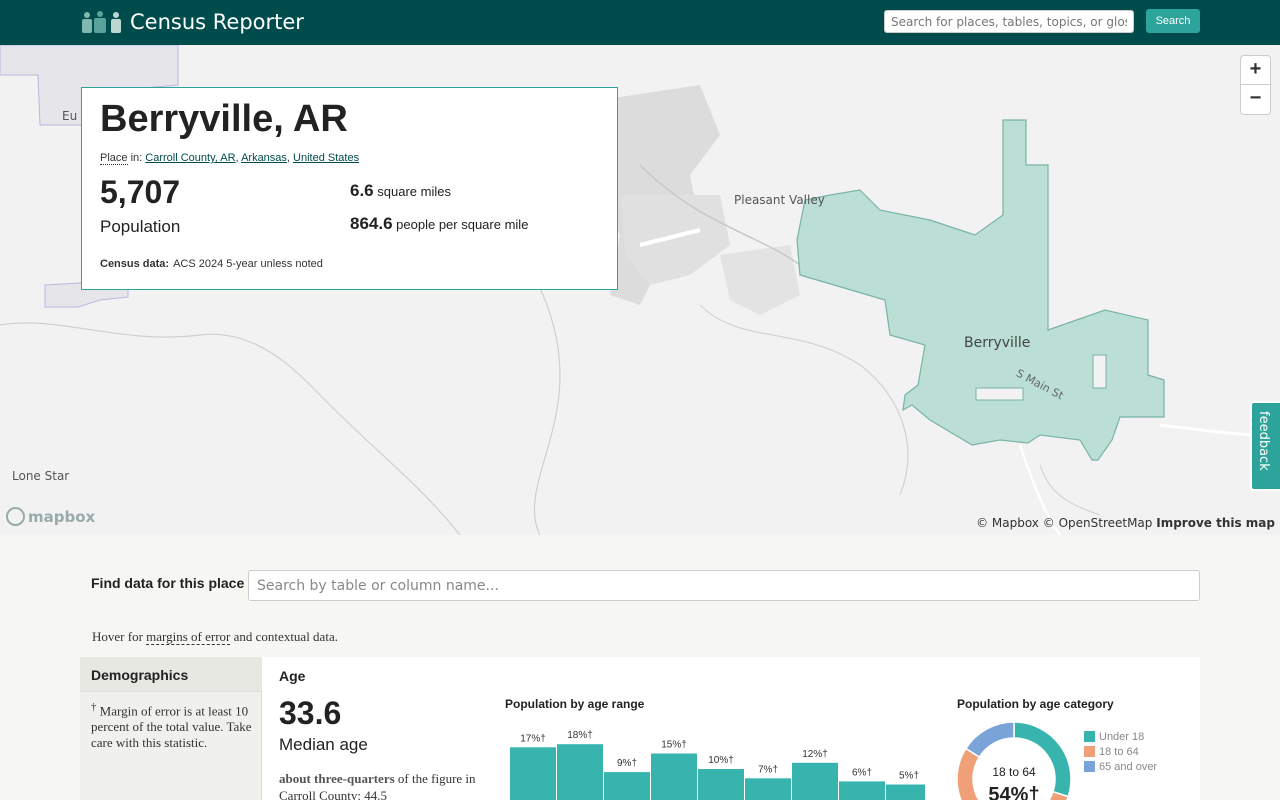  Describe the element at coordinates (136, 158) in the screenshot. I see `place-in-text: in:` at that location.